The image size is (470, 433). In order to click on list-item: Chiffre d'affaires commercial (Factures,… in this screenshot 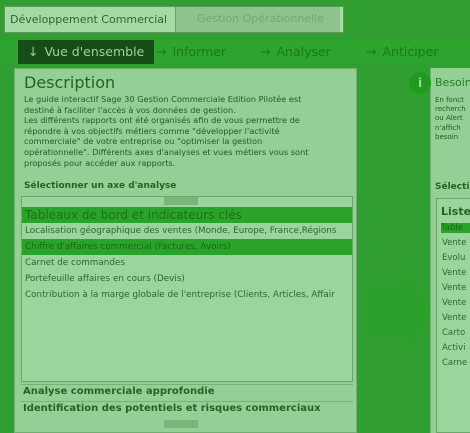, I will do `click(187, 247)`.